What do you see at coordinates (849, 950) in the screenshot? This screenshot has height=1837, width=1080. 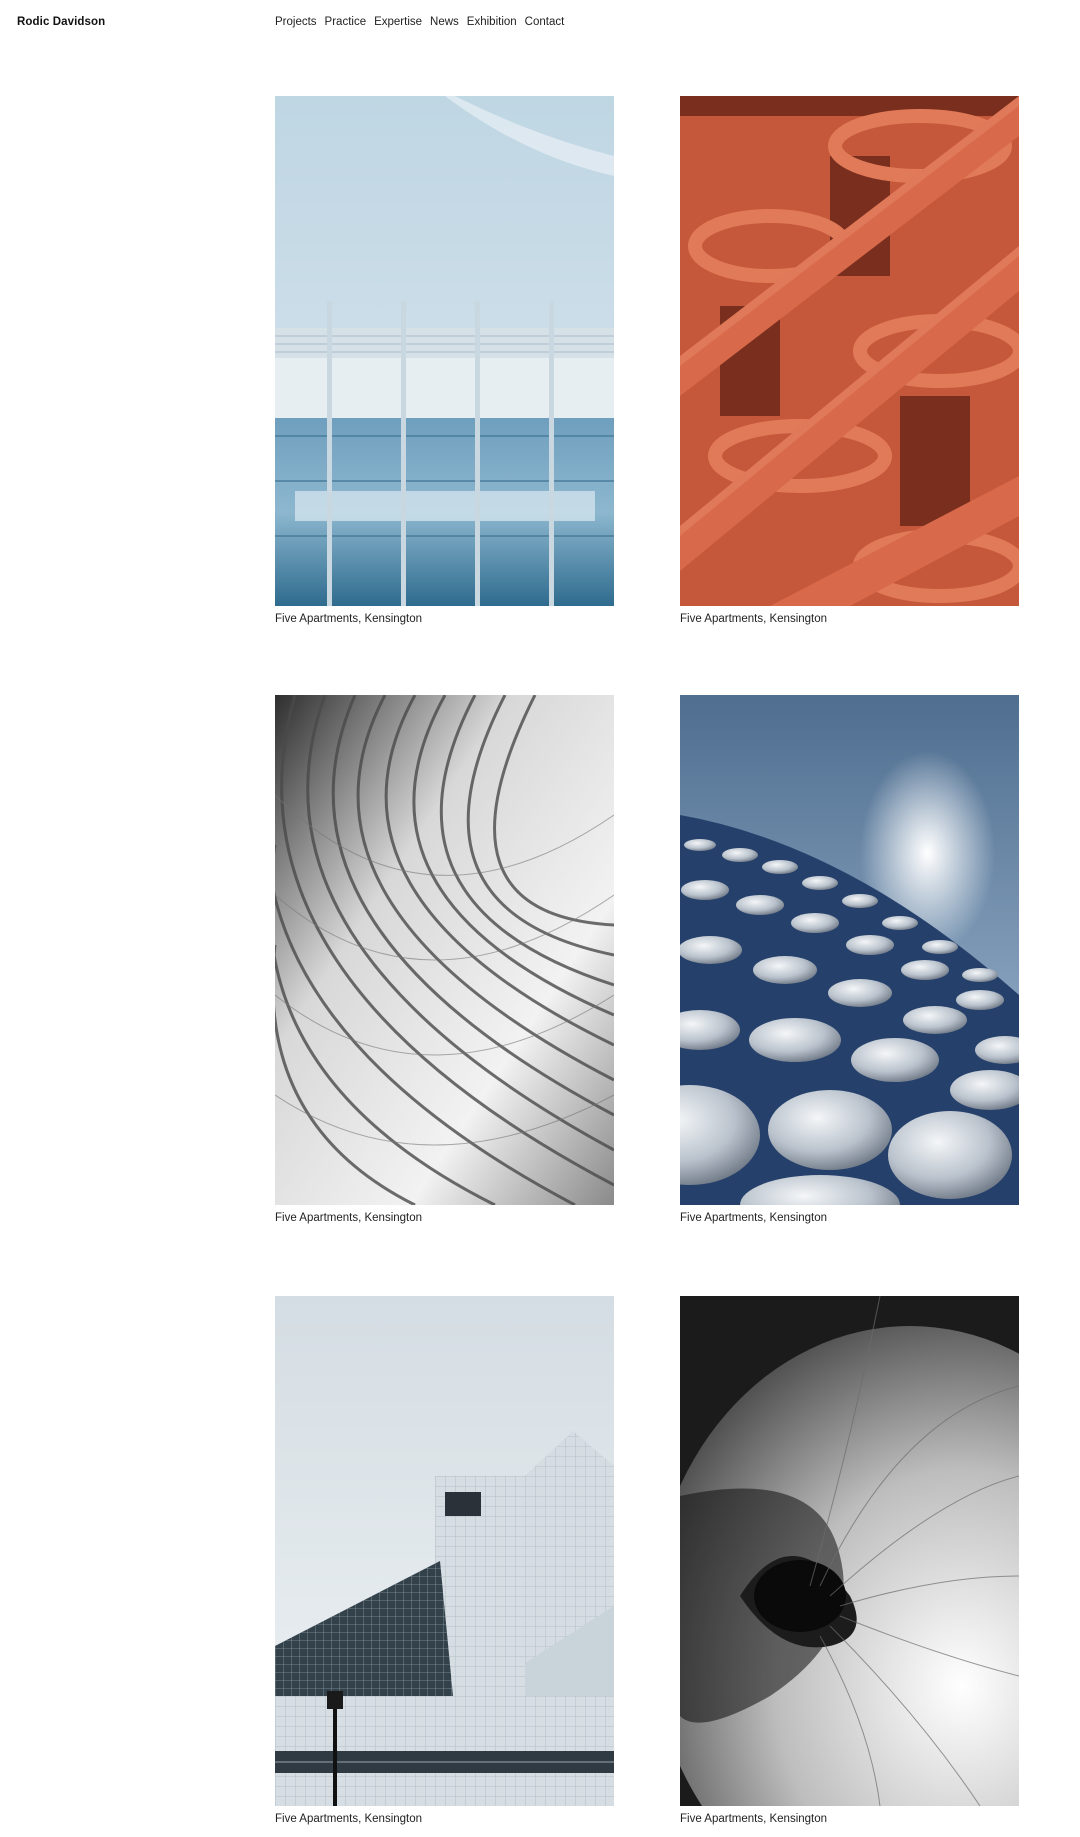 I see `project-image-disc-clad` at bounding box center [849, 950].